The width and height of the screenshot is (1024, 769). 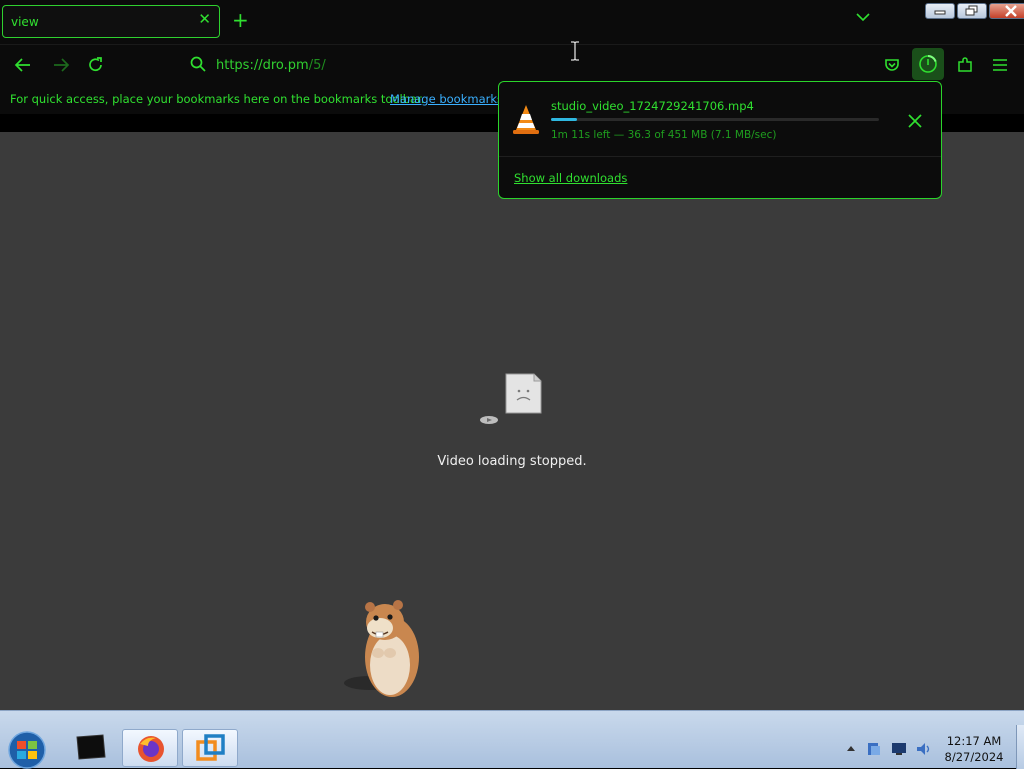 I want to click on taskbar-app-vmware, so click(x=210, y=748).